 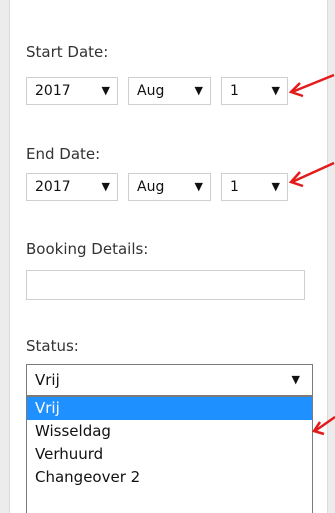 What do you see at coordinates (67, 52) in the screenshot?
I see `start-date-label: Start Date:` at bounding box center [67, 52].